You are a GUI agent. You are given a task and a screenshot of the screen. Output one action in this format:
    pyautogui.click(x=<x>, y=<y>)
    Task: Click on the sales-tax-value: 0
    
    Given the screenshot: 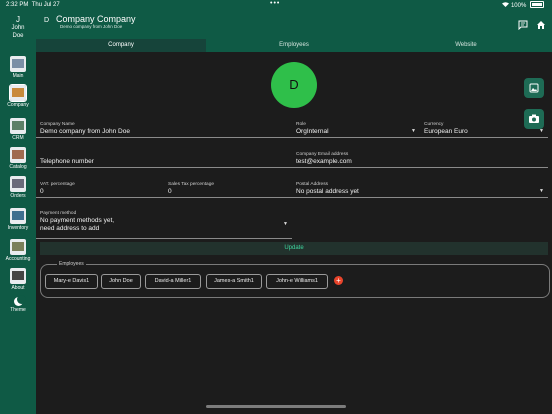 What is the action you would take?
    pyautogui.click(x=170, y=191)
    